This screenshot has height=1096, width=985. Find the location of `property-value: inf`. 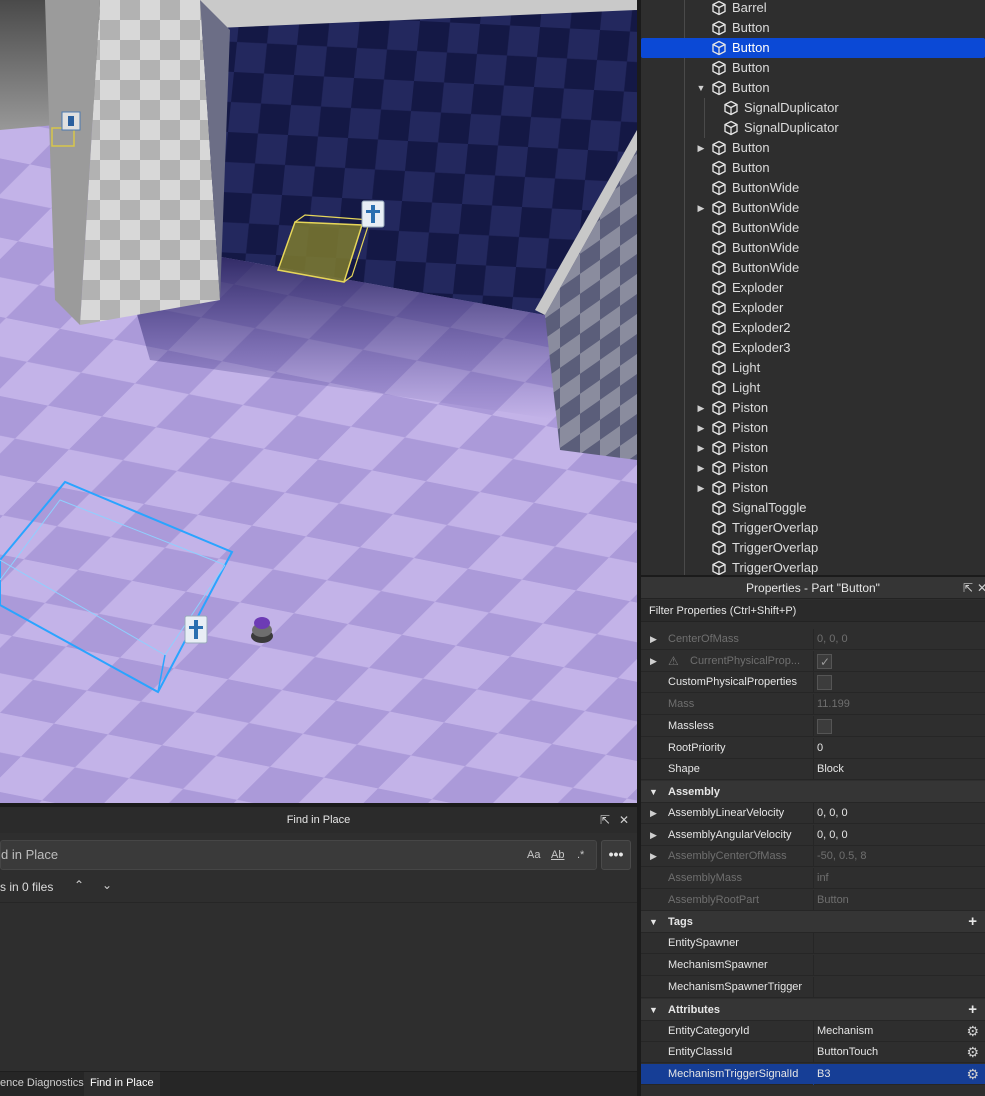

property-value: inf is located at coordinates (892, 878).